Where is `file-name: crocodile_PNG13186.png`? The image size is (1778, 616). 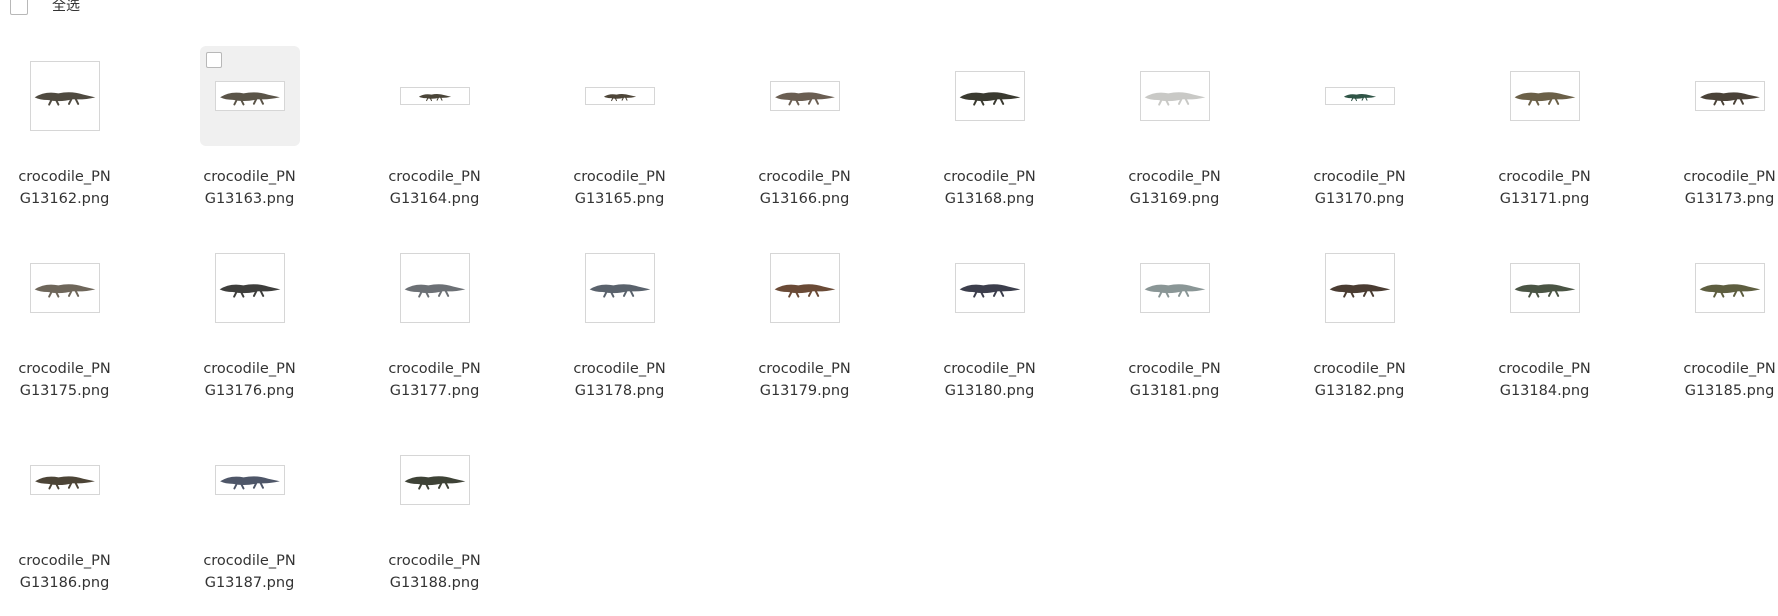
file-name: crocodile_PNG13186.png is located at coordinates (65, 572).